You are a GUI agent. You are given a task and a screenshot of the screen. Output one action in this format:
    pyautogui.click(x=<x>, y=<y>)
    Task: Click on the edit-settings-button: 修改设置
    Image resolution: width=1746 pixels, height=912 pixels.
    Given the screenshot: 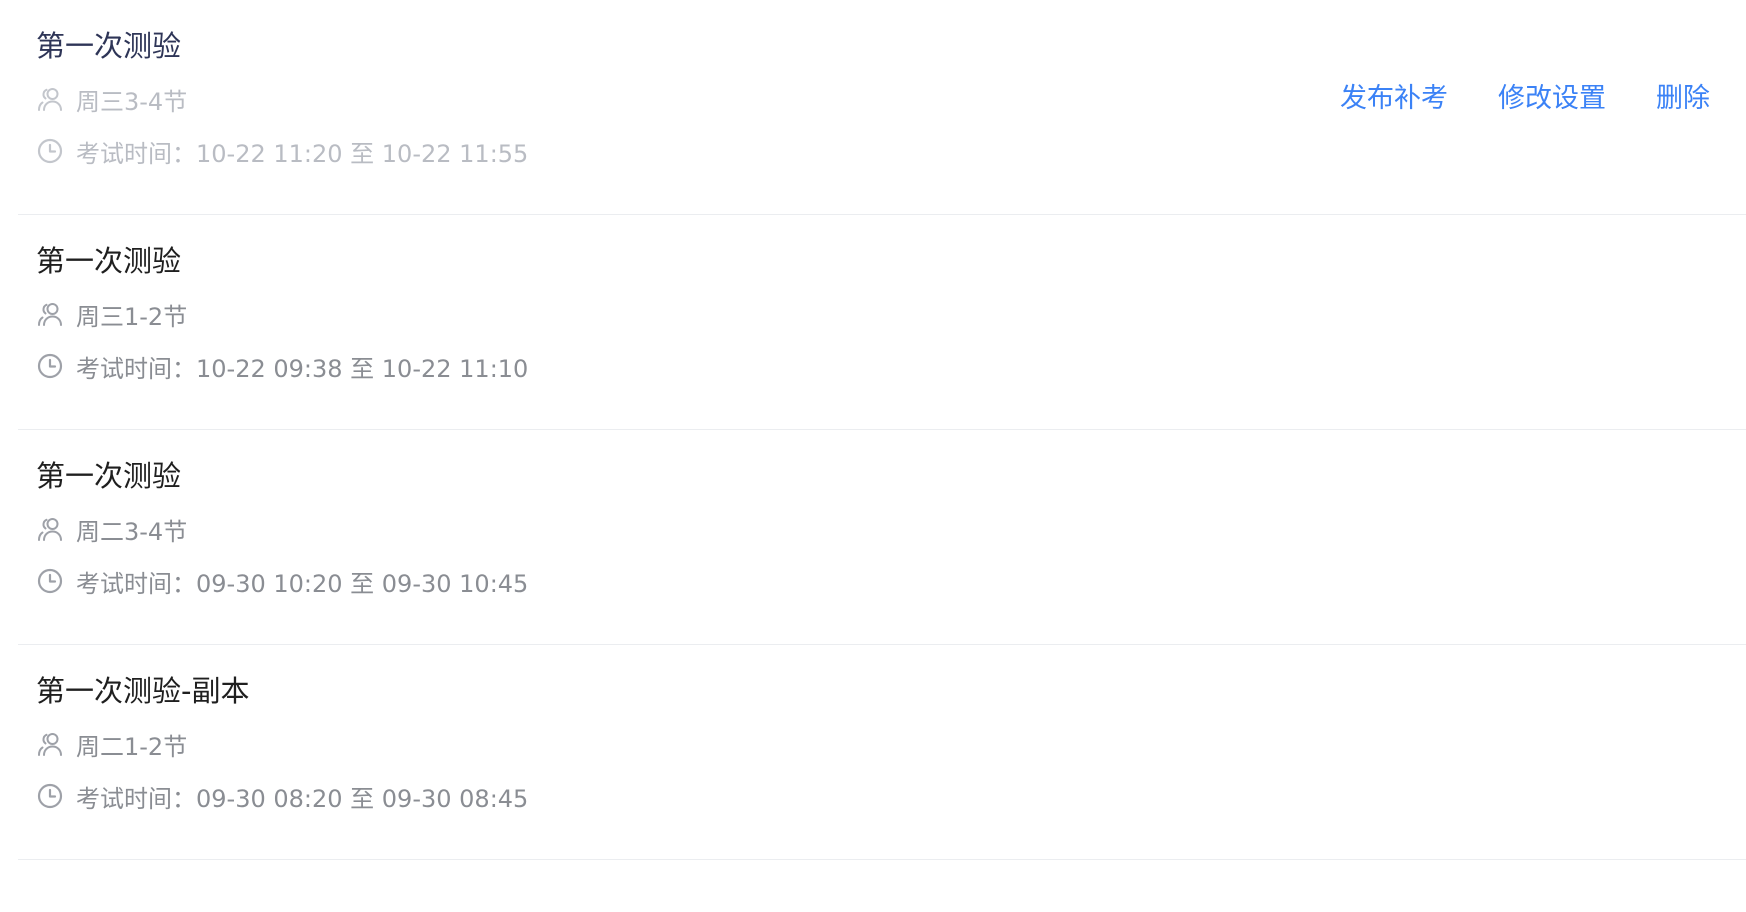 What is the action you would take?
    pyautogui.click(x=1552, y=99)
    